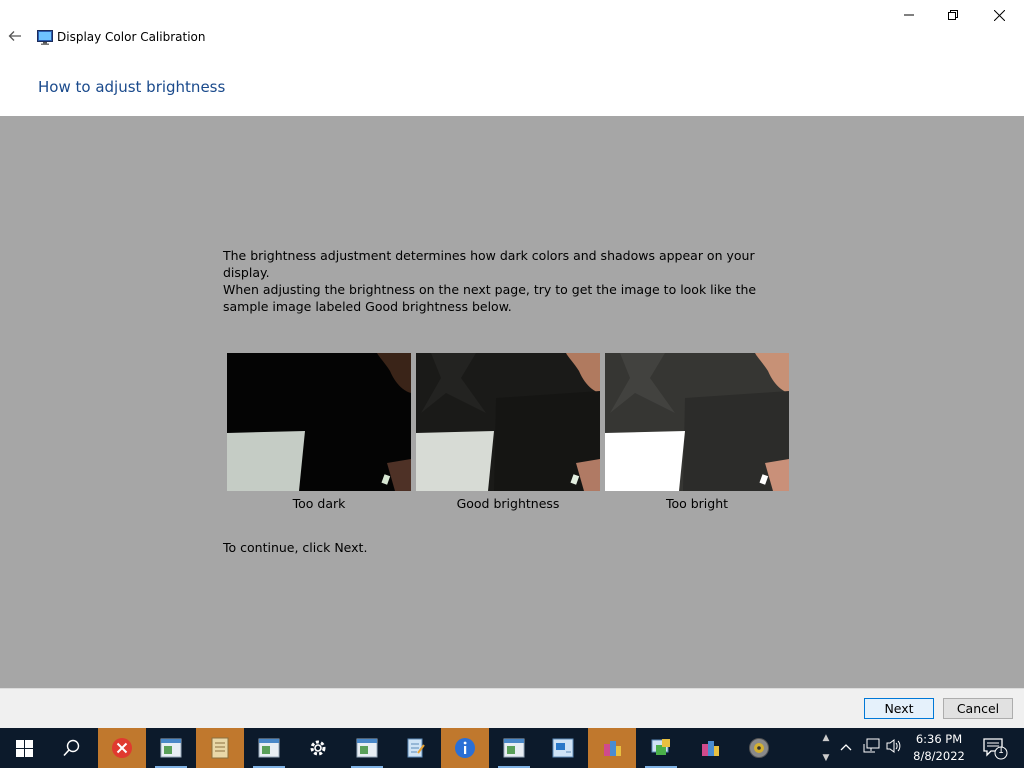  What do you see at coordinates (939, 756) in the screenshot?
I see `clock-date: 8/8/2022` at bounding box center [939, 756].